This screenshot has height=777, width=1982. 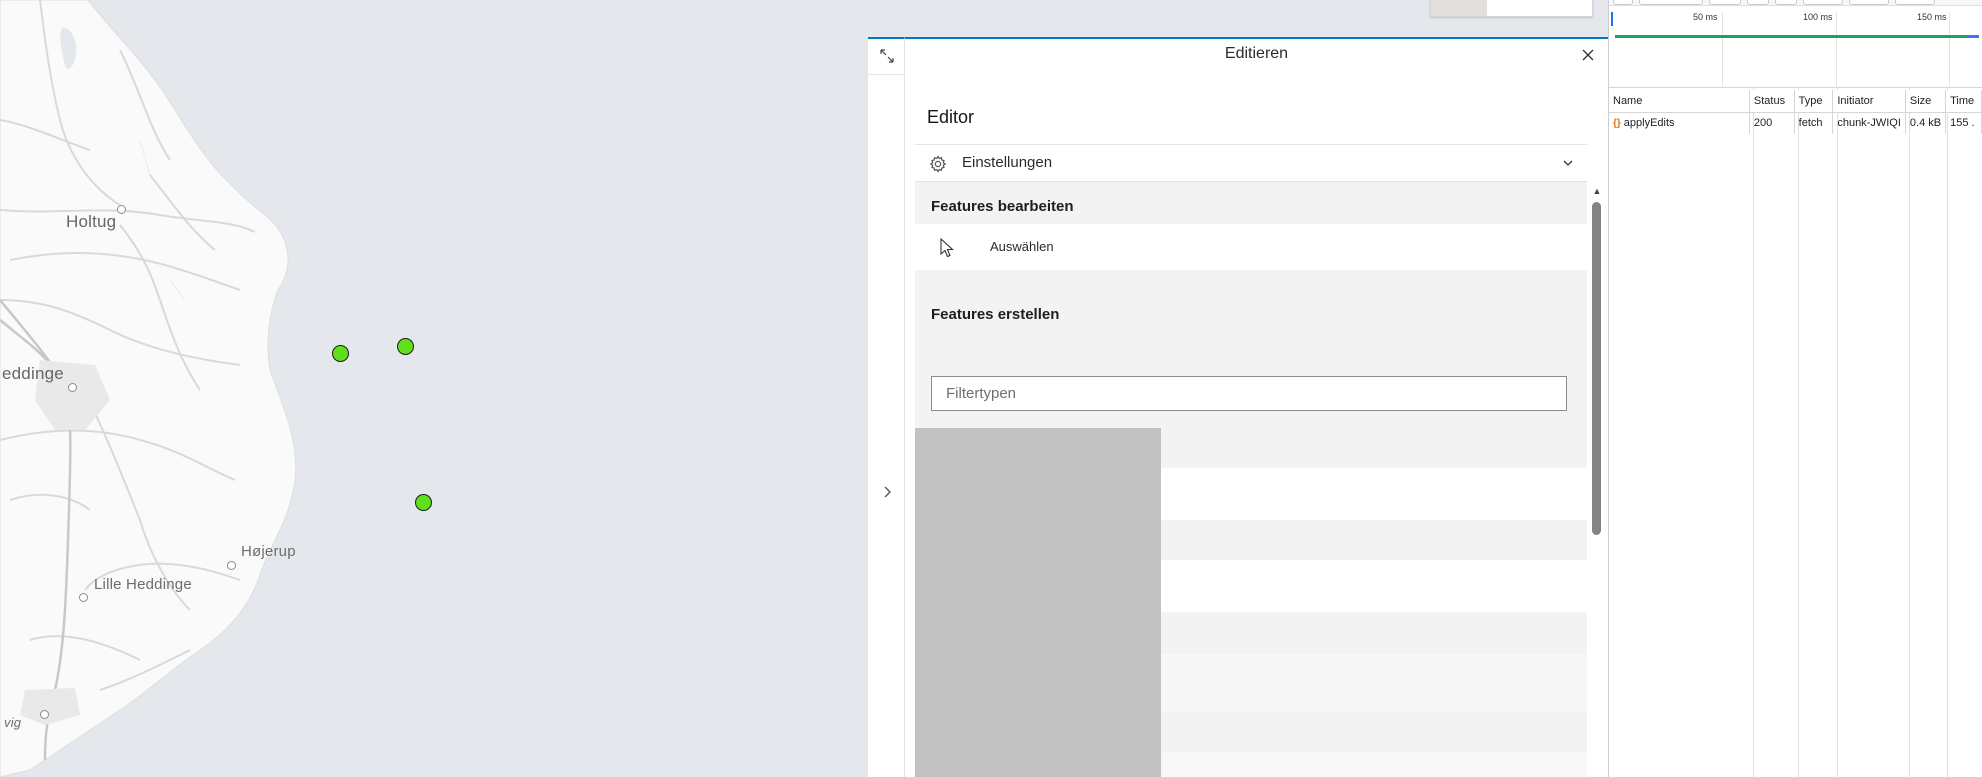 What do you see at coordinates (1249, 393) in the screenshot?
I see `filter-types-input` at bounding box center [1249, 393].